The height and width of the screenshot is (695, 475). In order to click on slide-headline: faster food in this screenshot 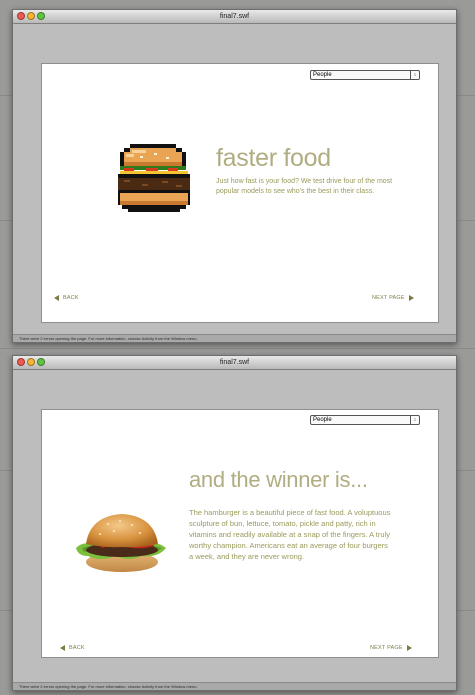, I will do `click(273, 158)`.